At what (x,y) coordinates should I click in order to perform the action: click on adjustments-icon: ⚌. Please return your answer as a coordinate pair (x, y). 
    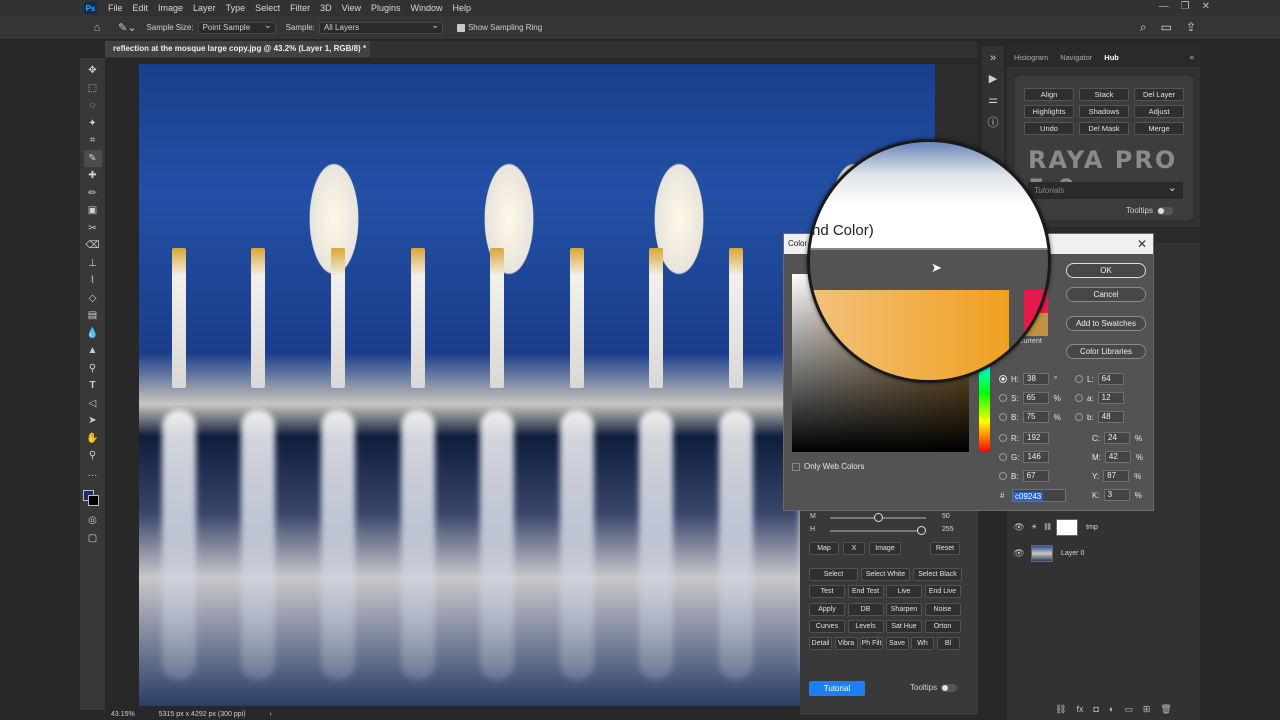
    Looking at the image, I should click on (993, 99).